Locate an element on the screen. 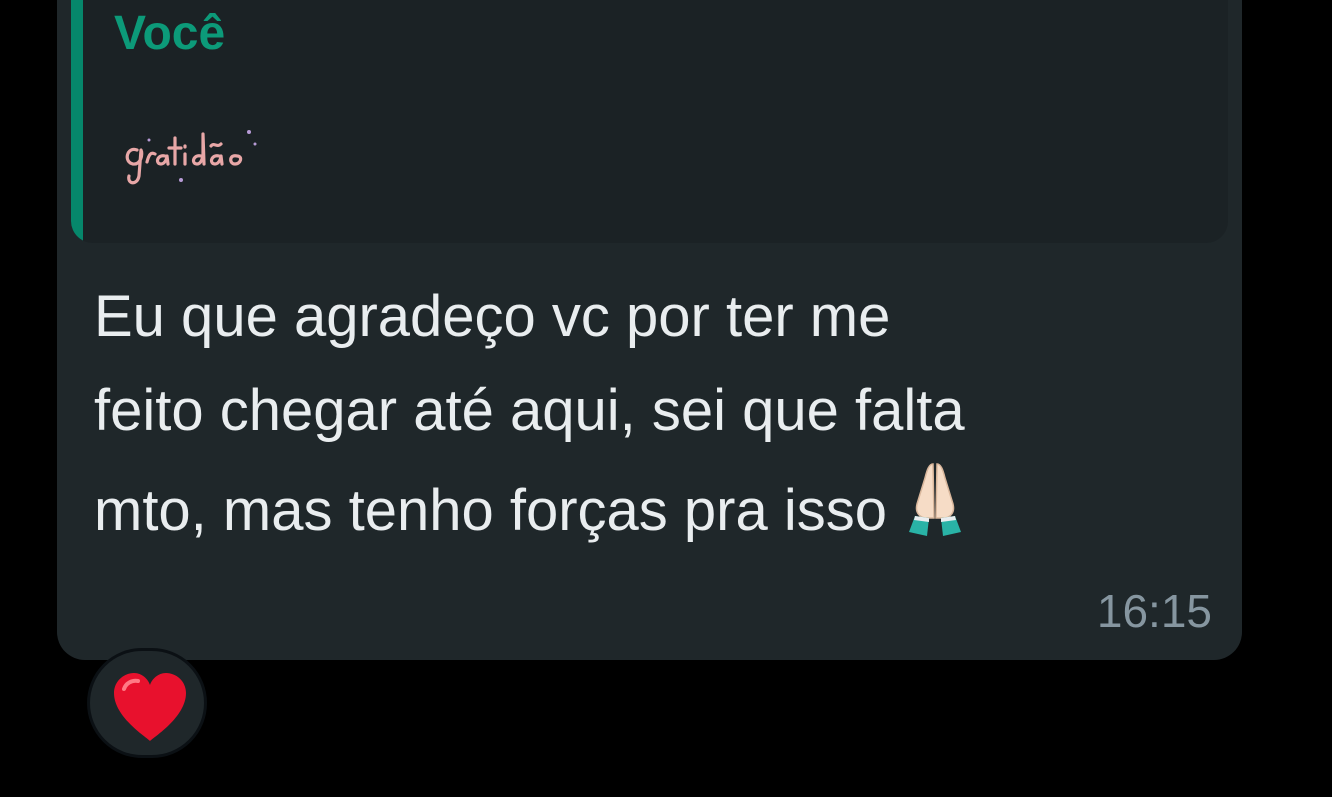 The width and height of the screenshot is (1332, 797). red-heart-icon is located at coordinates (150, 707).